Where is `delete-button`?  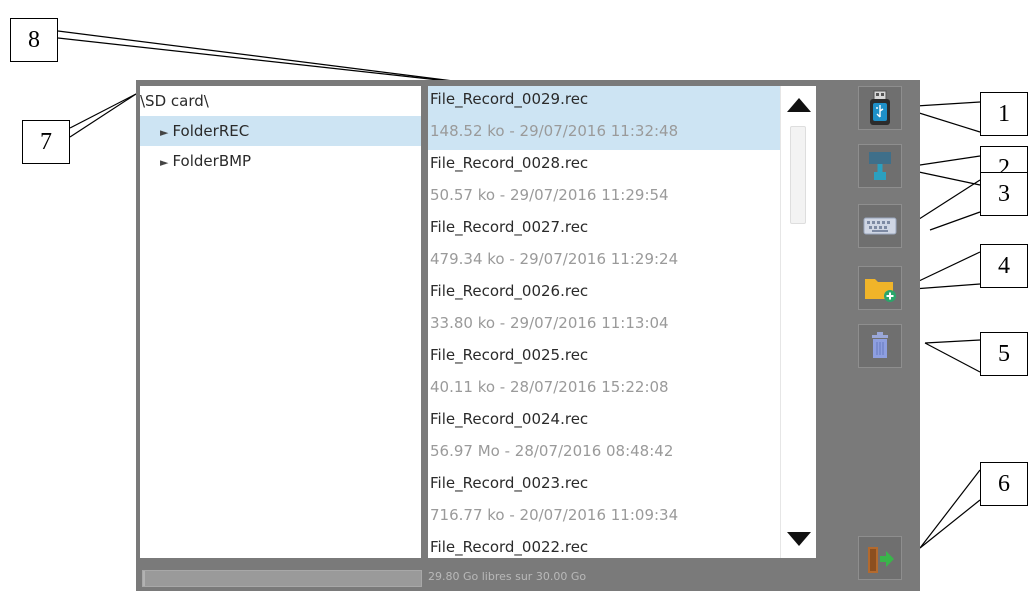 delete-button is located at coordinates (880, 346).